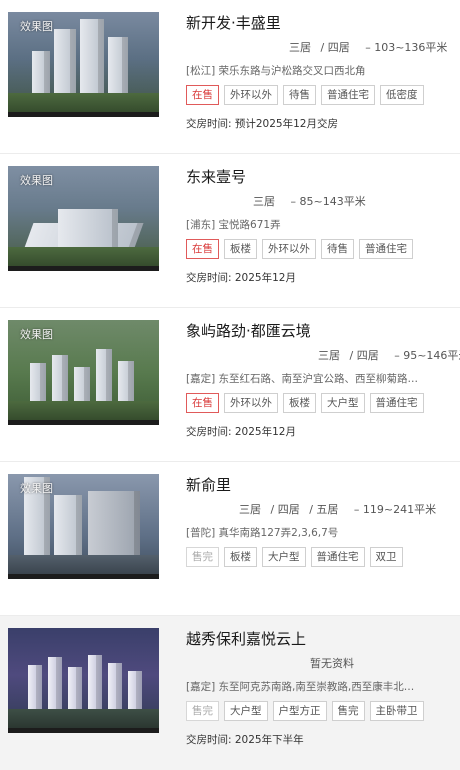 The width and height of the screenshot is (460, 770). Describe the element at coordinates (427, 355) in the screenshot. I see `area-range: – 95~146平米` at that location.